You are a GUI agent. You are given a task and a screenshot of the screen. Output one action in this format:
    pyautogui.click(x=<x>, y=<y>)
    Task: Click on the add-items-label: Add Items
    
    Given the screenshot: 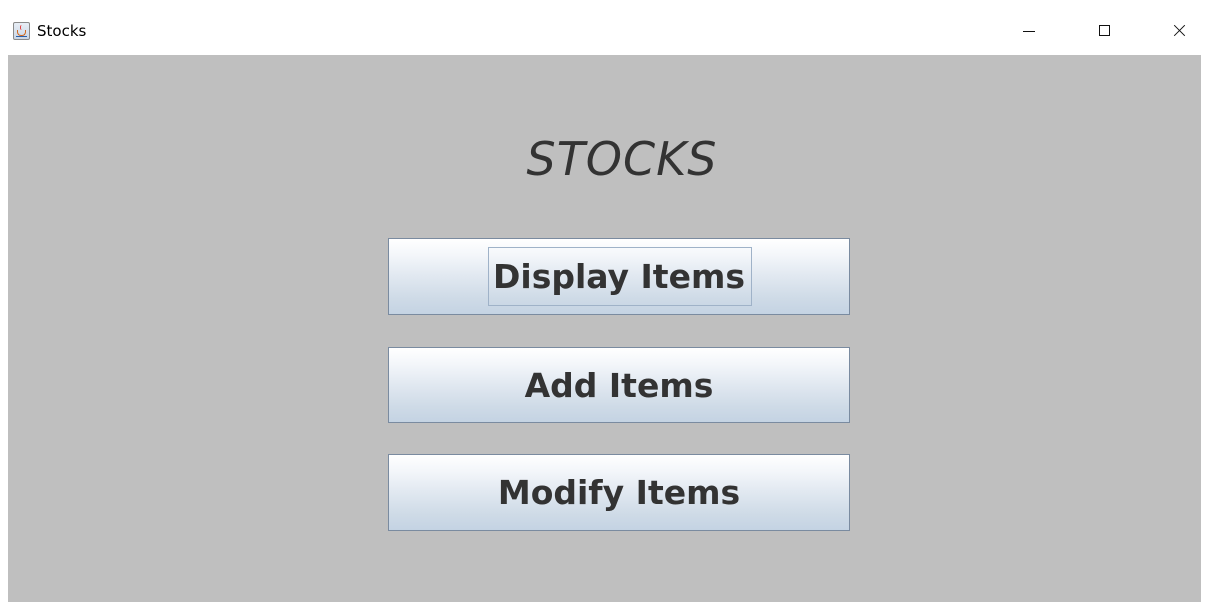 What is the action you would take?
    pyautogui.click(x=619, y=385)
    